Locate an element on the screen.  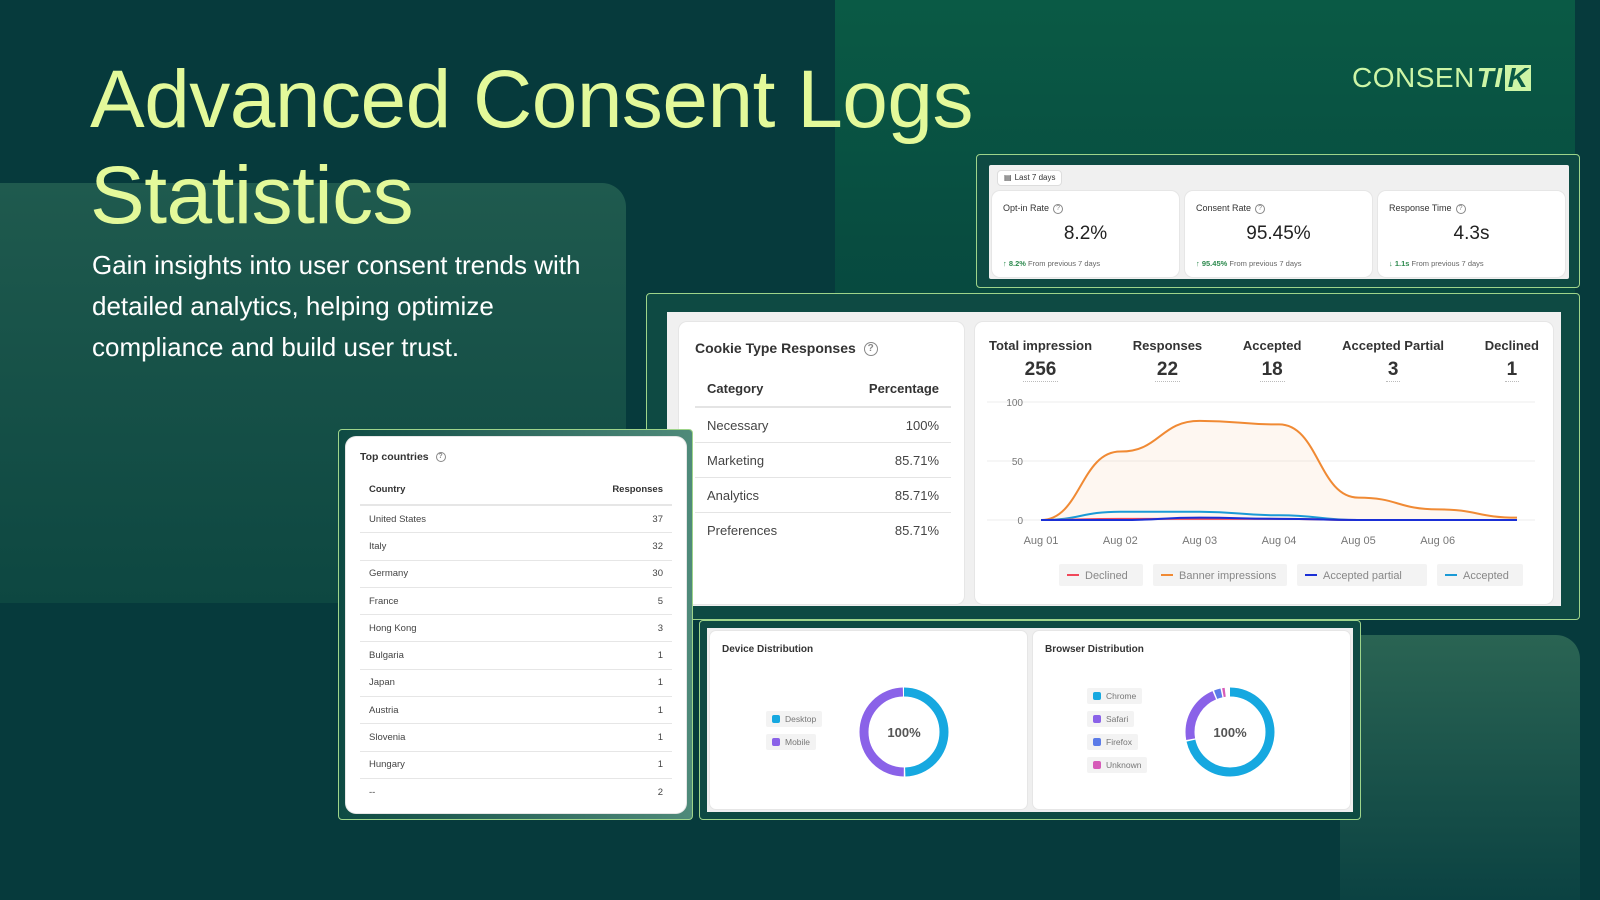
table-row: France 5 is located at coordinates (516, 602).